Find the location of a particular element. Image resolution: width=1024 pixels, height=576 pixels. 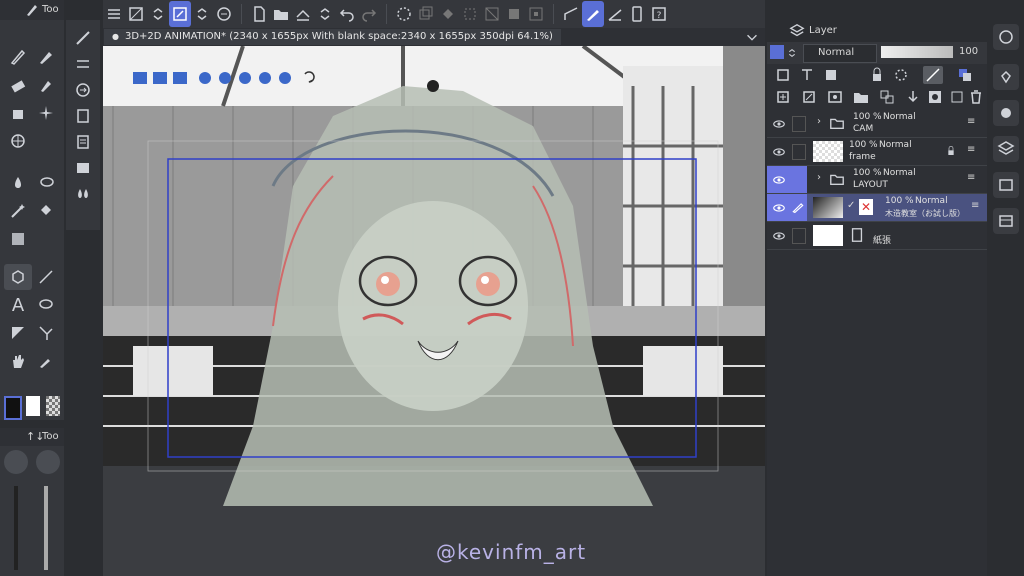

properties-icon is located at coordinates (1006, 221).